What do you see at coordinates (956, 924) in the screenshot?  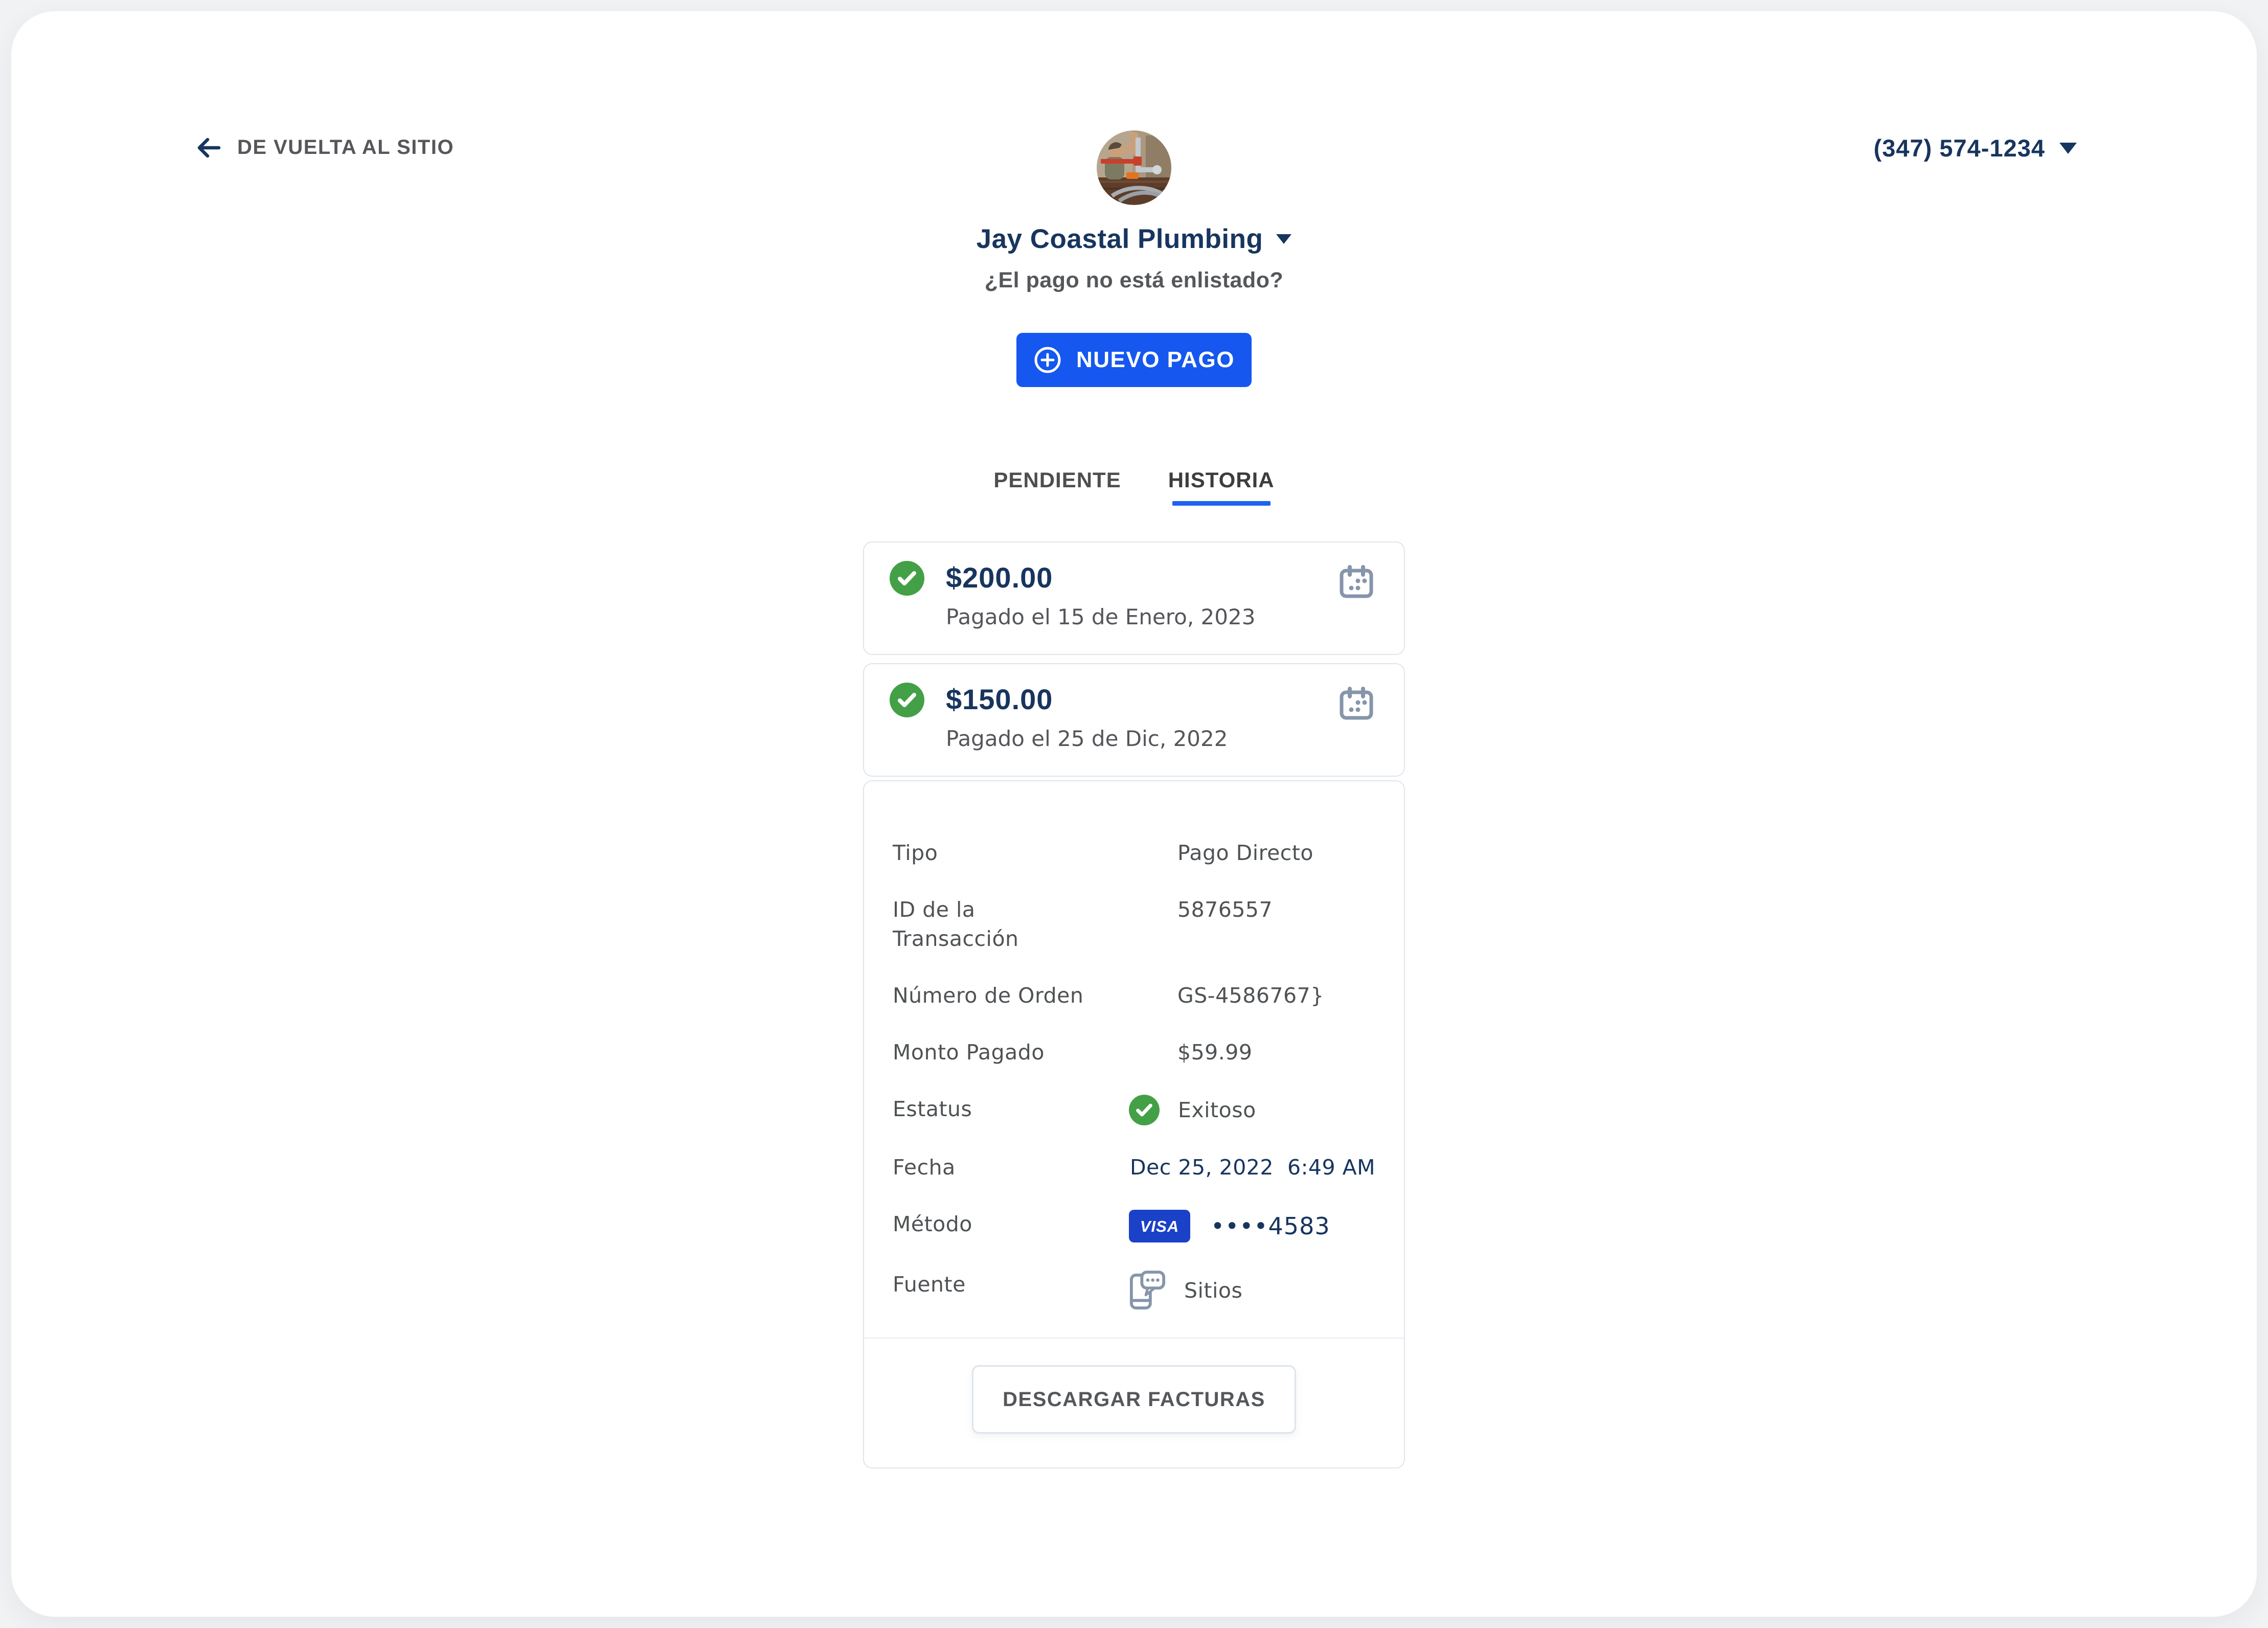 I see `detail-label: ID de la Transacción` at bounding box center [956, 924].